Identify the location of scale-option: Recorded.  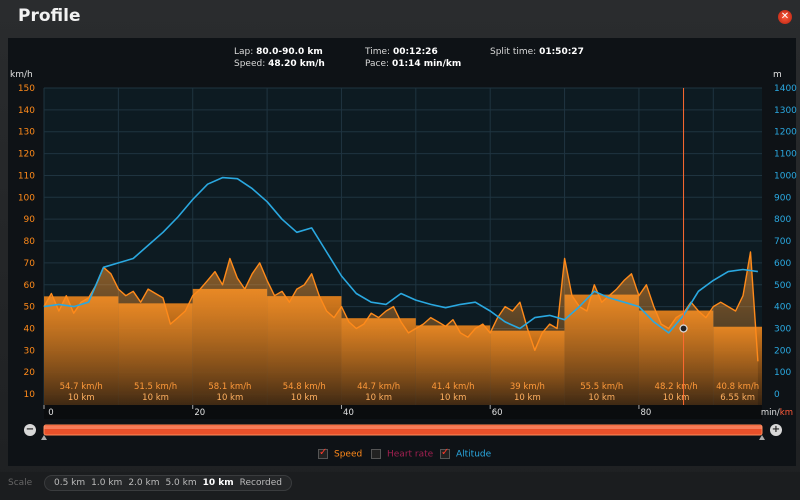
(261, 483).